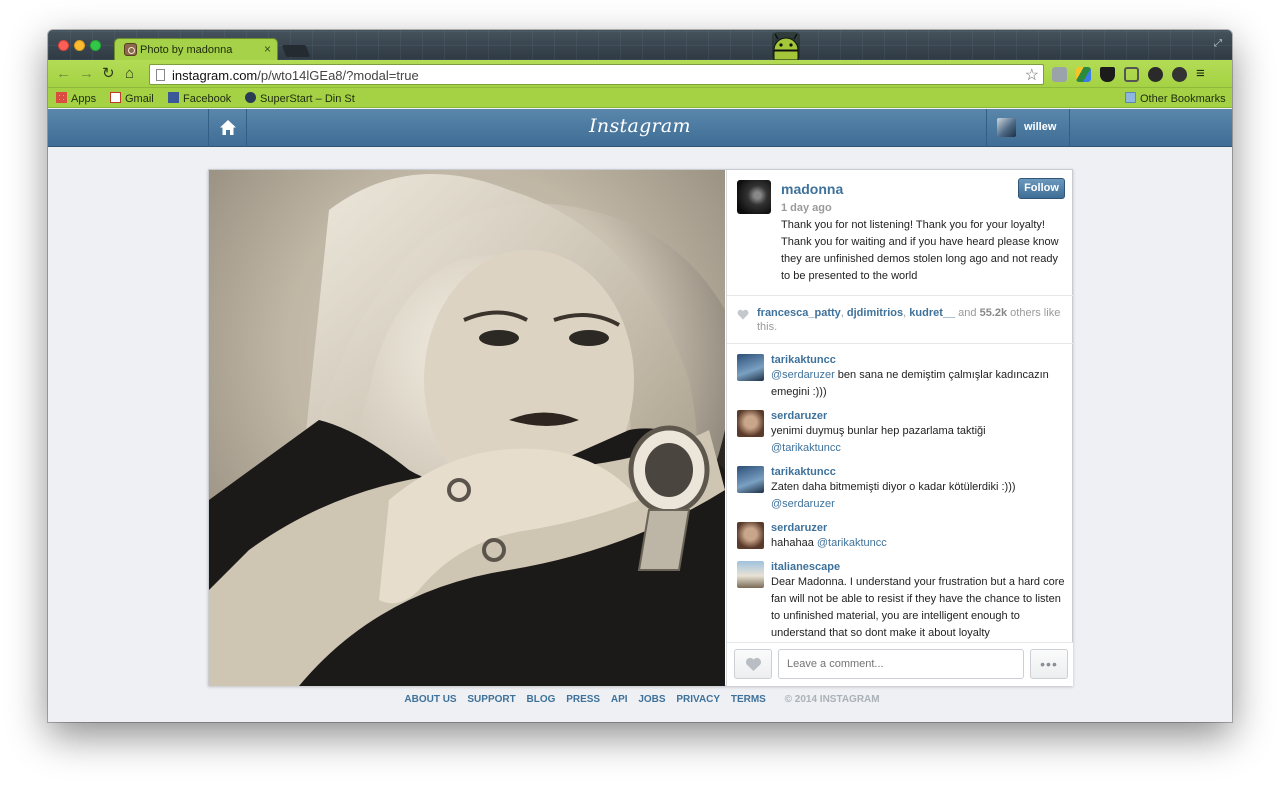 The image size is (1280, 788). I want to click on superstart-icon, so click(250, 97).